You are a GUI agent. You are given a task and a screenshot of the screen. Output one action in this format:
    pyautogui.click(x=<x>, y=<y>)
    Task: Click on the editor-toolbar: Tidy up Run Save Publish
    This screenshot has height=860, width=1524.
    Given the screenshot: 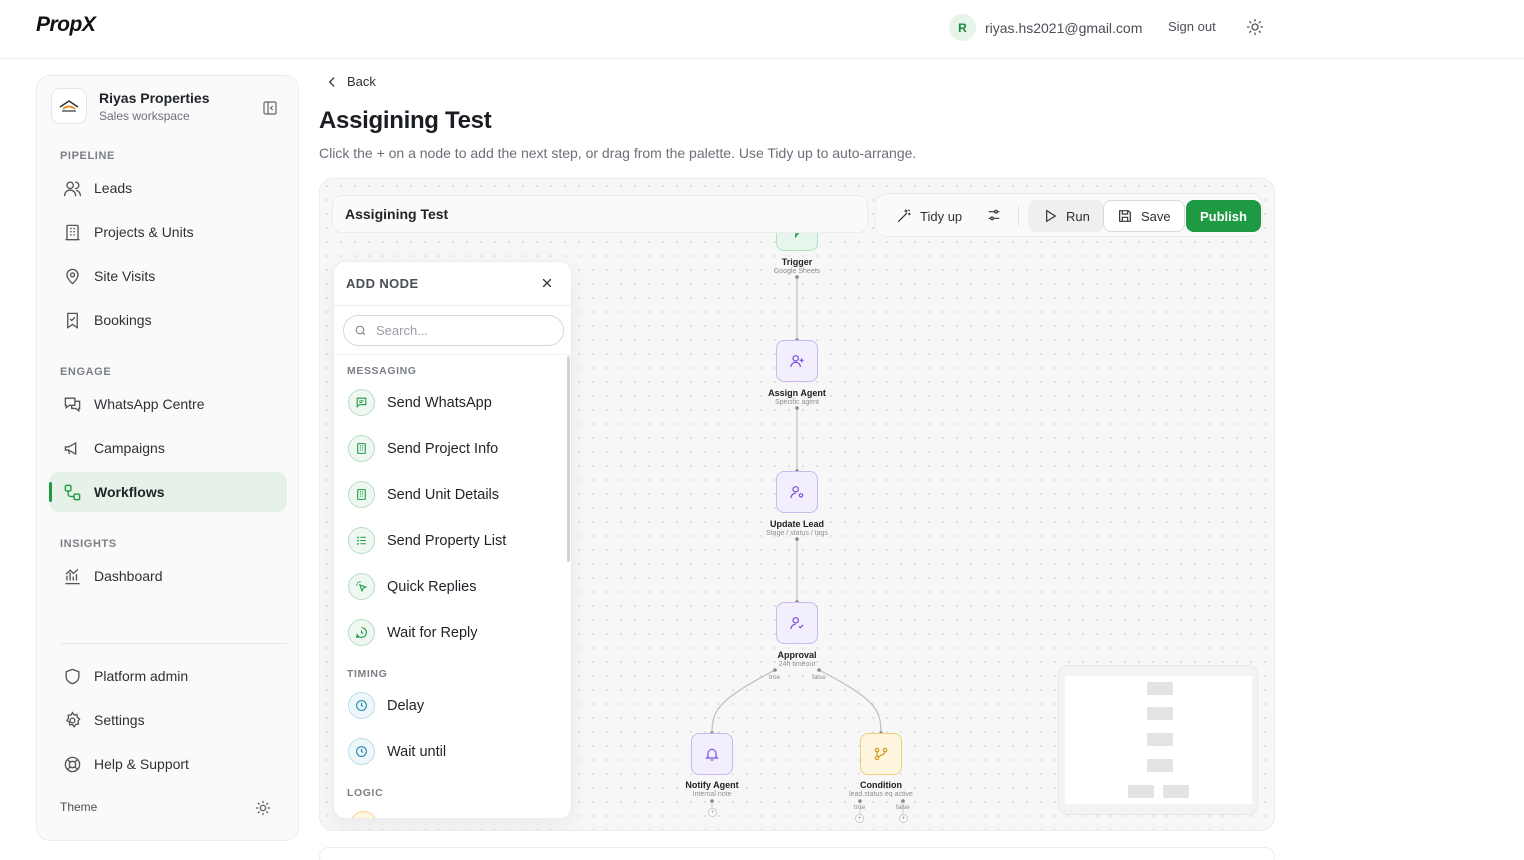 What is the action you would take?
    pyautogui.click(x=1069, y=215)
    